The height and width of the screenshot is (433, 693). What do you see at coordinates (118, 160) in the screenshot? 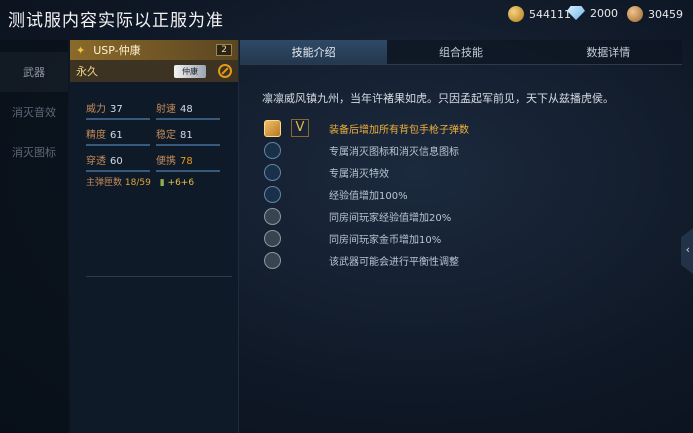
I see `stat-penetration: 穿透 60` at bounding box center [118, 160].